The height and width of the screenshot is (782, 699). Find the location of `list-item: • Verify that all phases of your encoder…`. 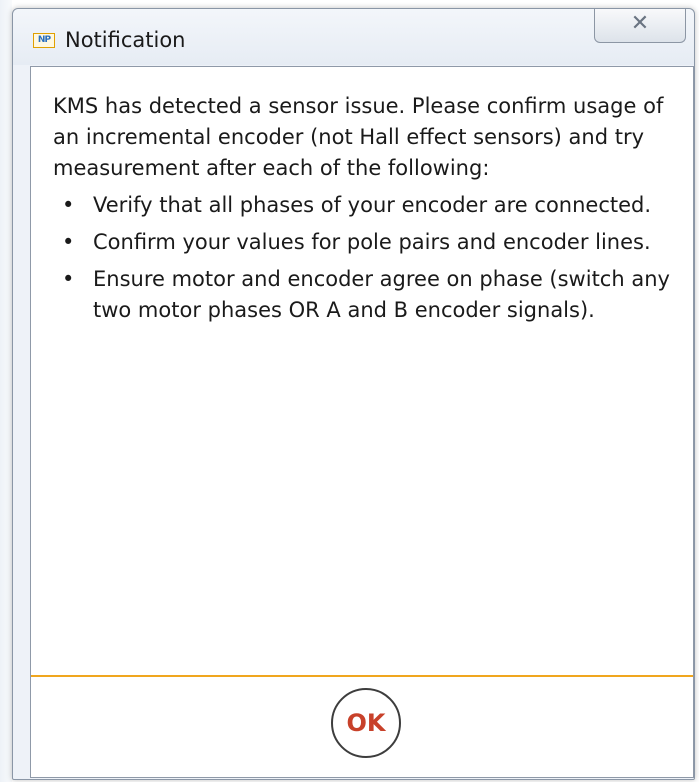

list-item: • Verify that all phases of your encoder… is located at coordinates (365, 205).